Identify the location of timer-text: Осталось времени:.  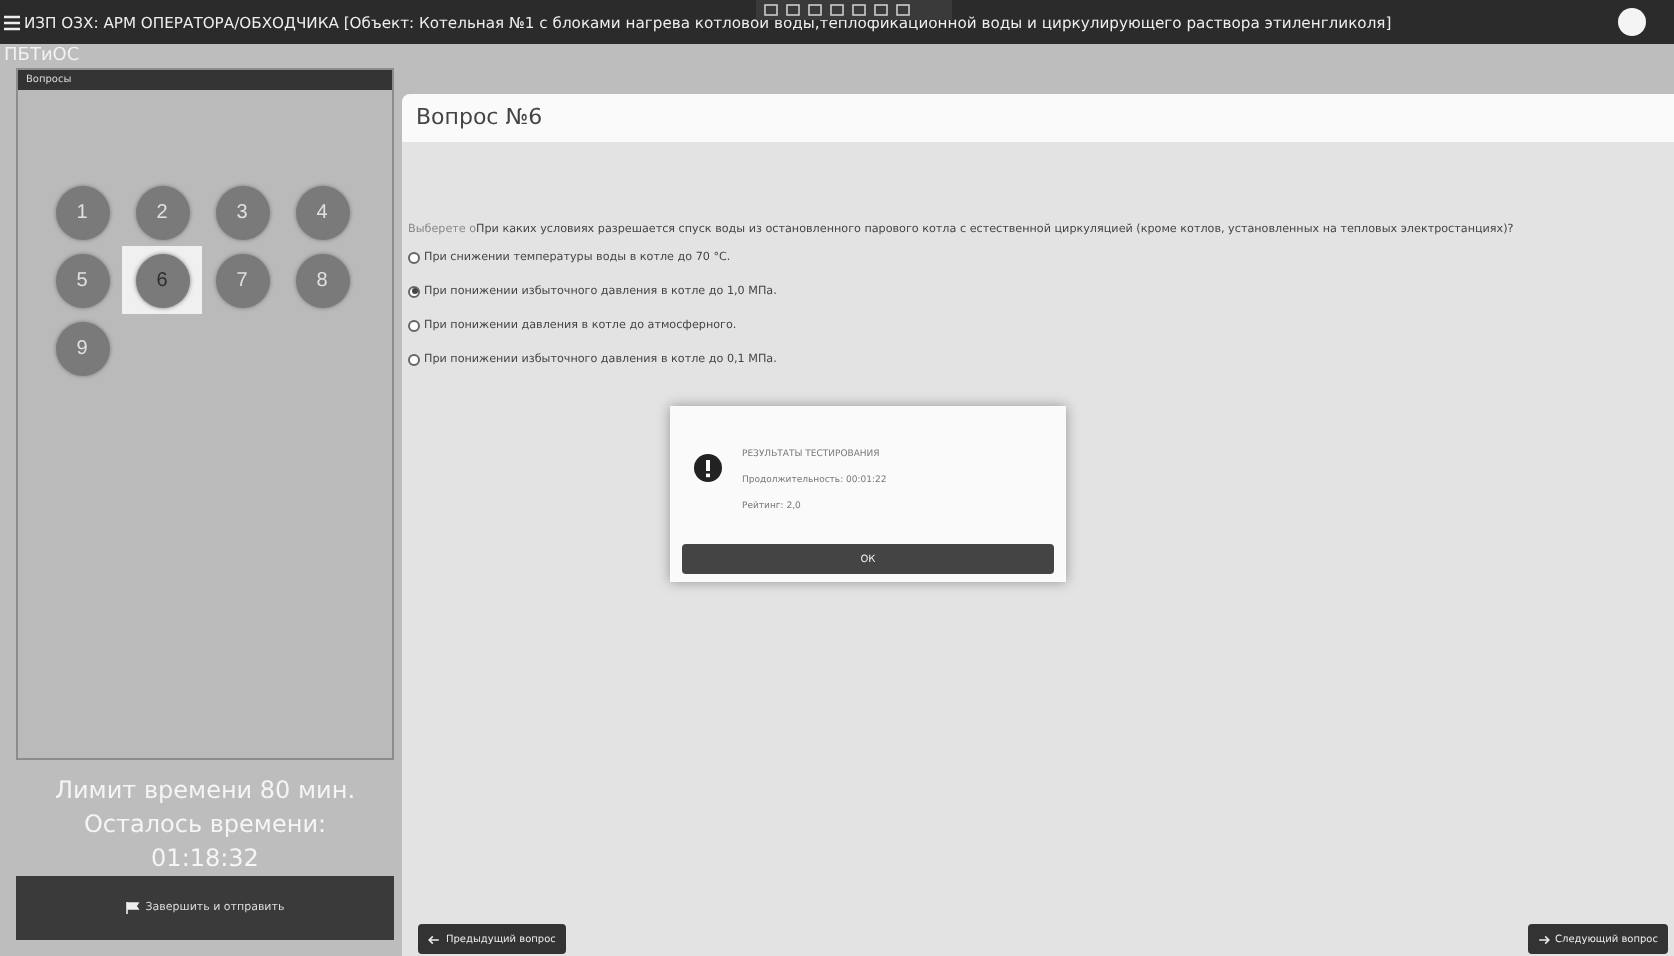
(205, 825).